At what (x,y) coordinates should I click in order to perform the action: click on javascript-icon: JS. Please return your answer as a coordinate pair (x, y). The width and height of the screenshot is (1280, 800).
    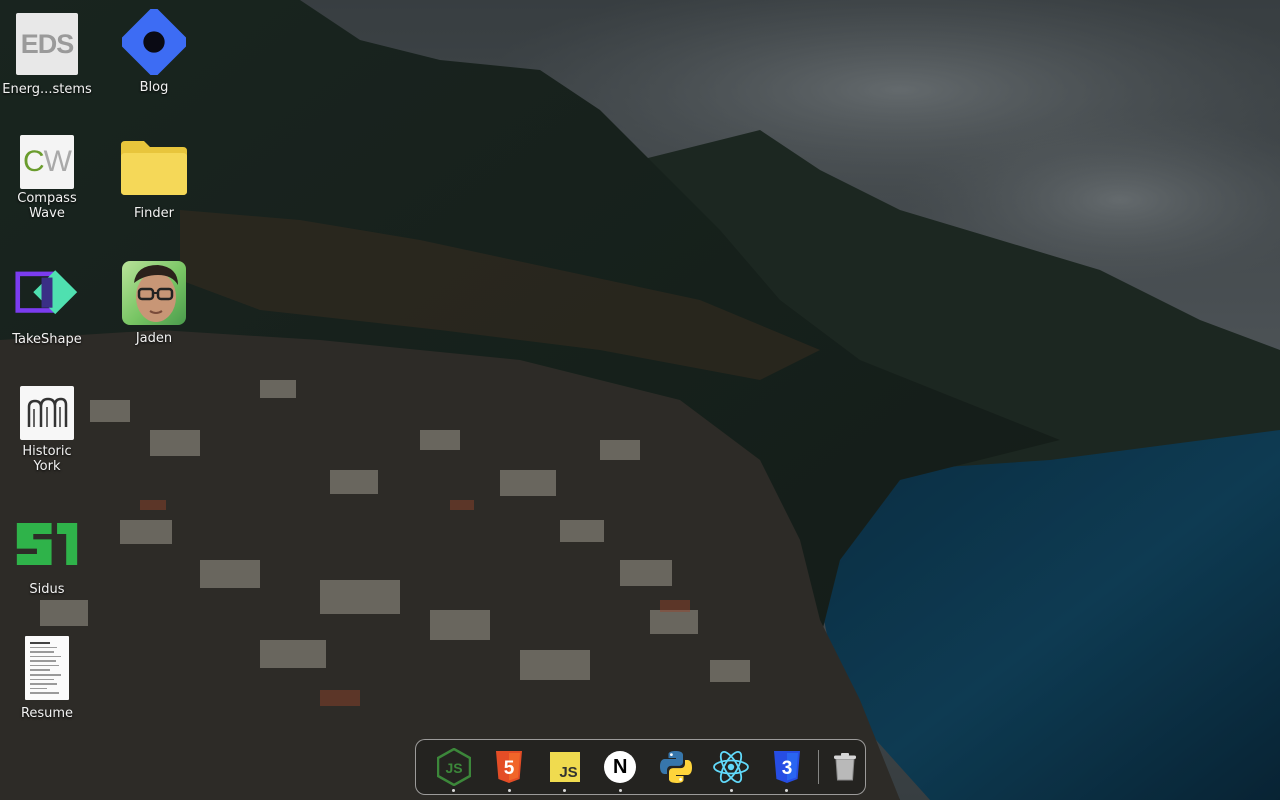
    Looking at the image, I should click on (564, 767).